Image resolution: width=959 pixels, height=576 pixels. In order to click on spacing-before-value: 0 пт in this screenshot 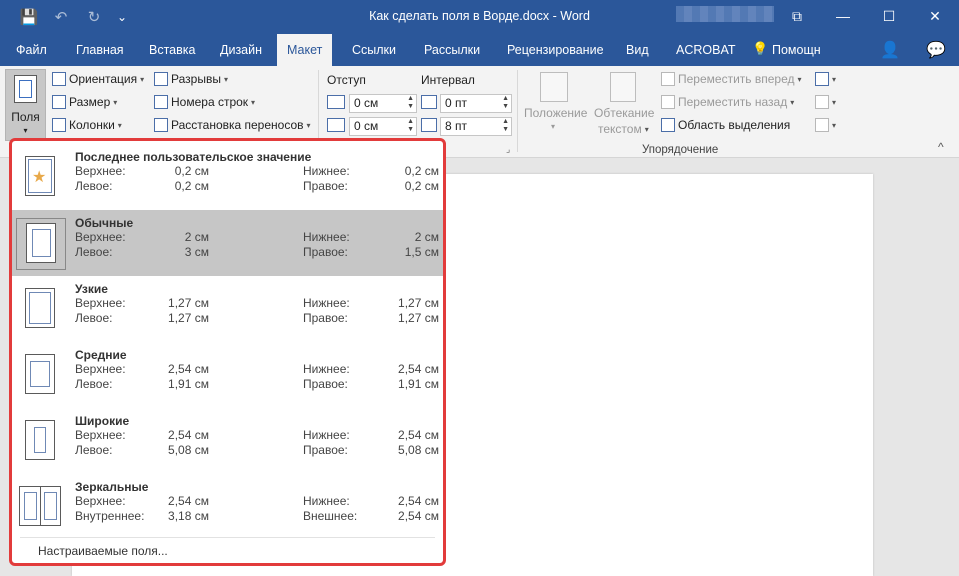, I will do `click(456, 103)`.